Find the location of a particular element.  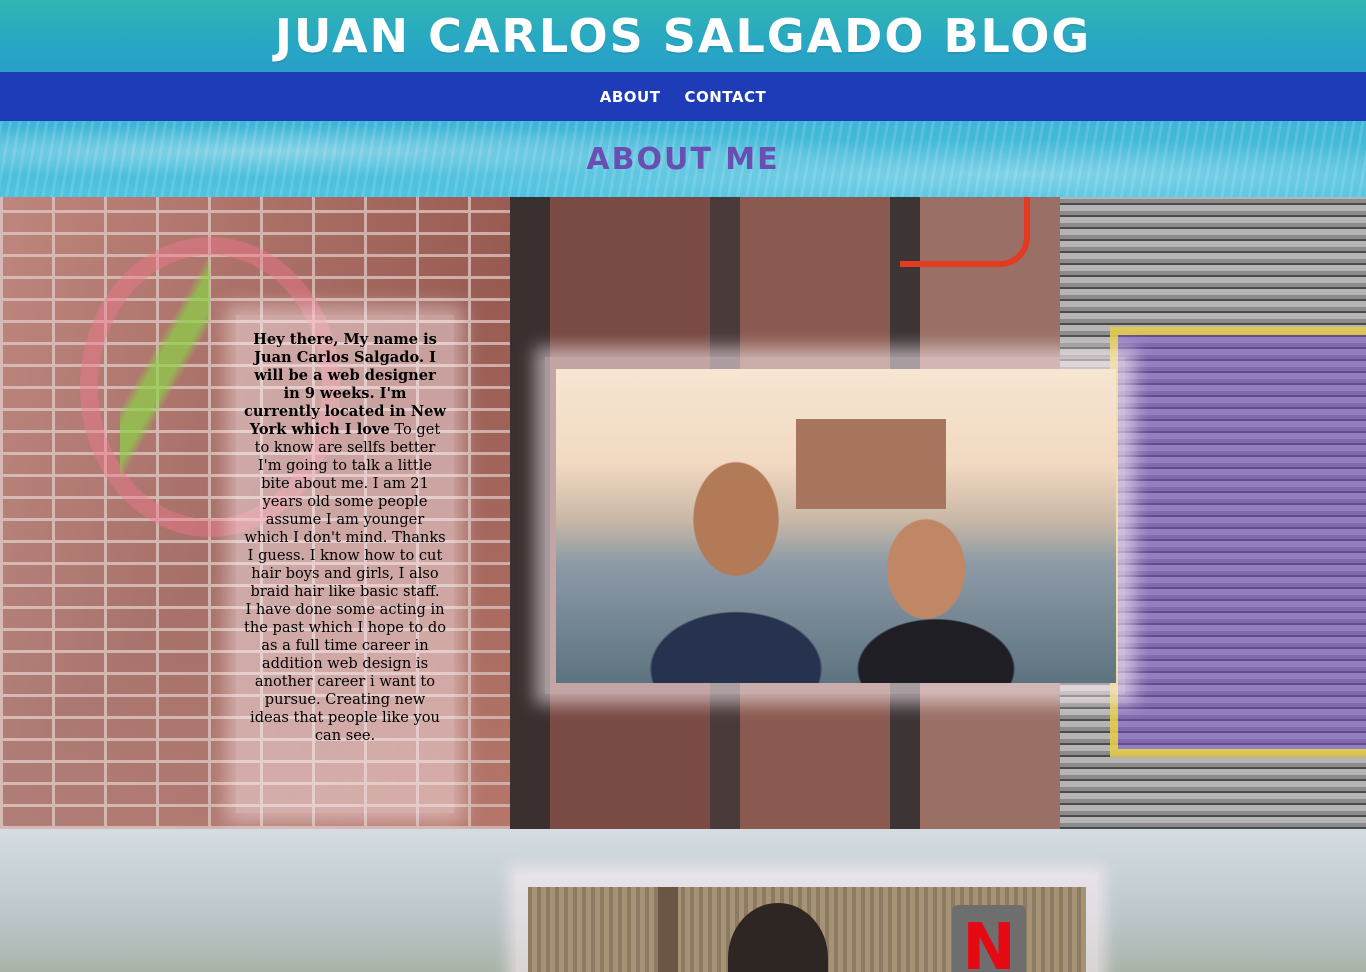

main-nav: About Contact is located at coordinates (683, 96).